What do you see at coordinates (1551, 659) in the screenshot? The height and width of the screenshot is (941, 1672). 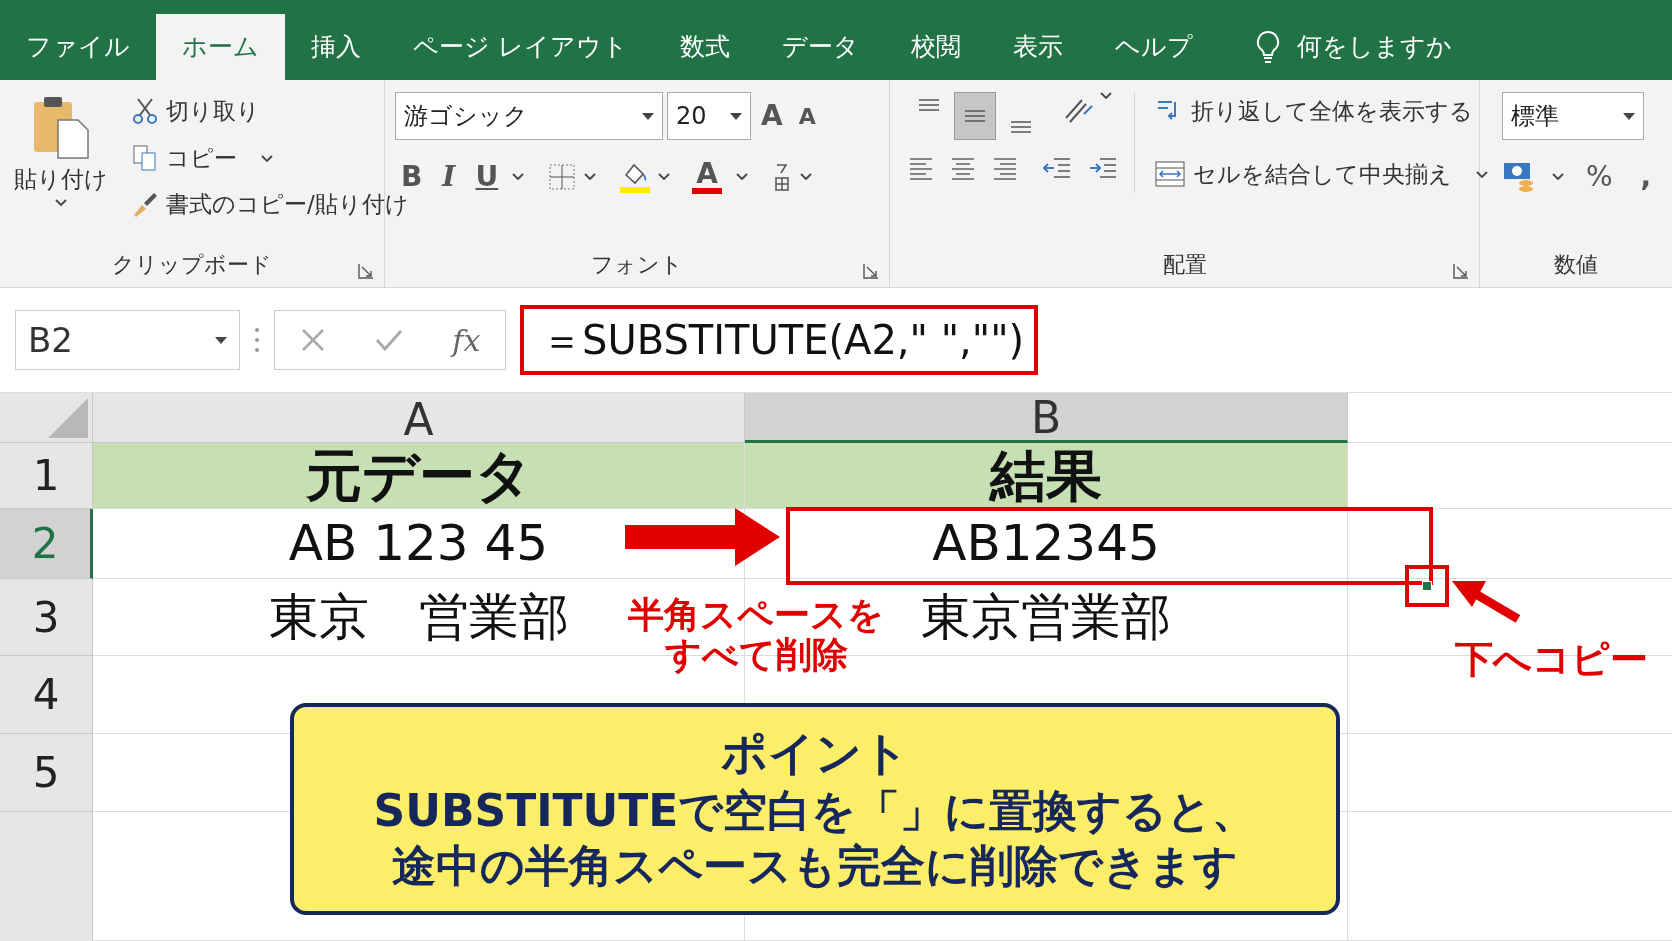 I see `annotation-label: 下へコピー` at bounding box center [1551, 659].